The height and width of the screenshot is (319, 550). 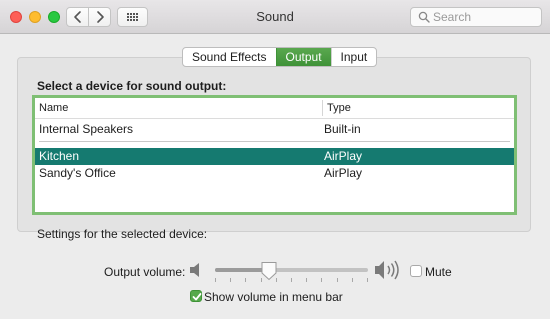 I want to click on table-row: Internal Speakers Built-in, so click(x=274, y=129).